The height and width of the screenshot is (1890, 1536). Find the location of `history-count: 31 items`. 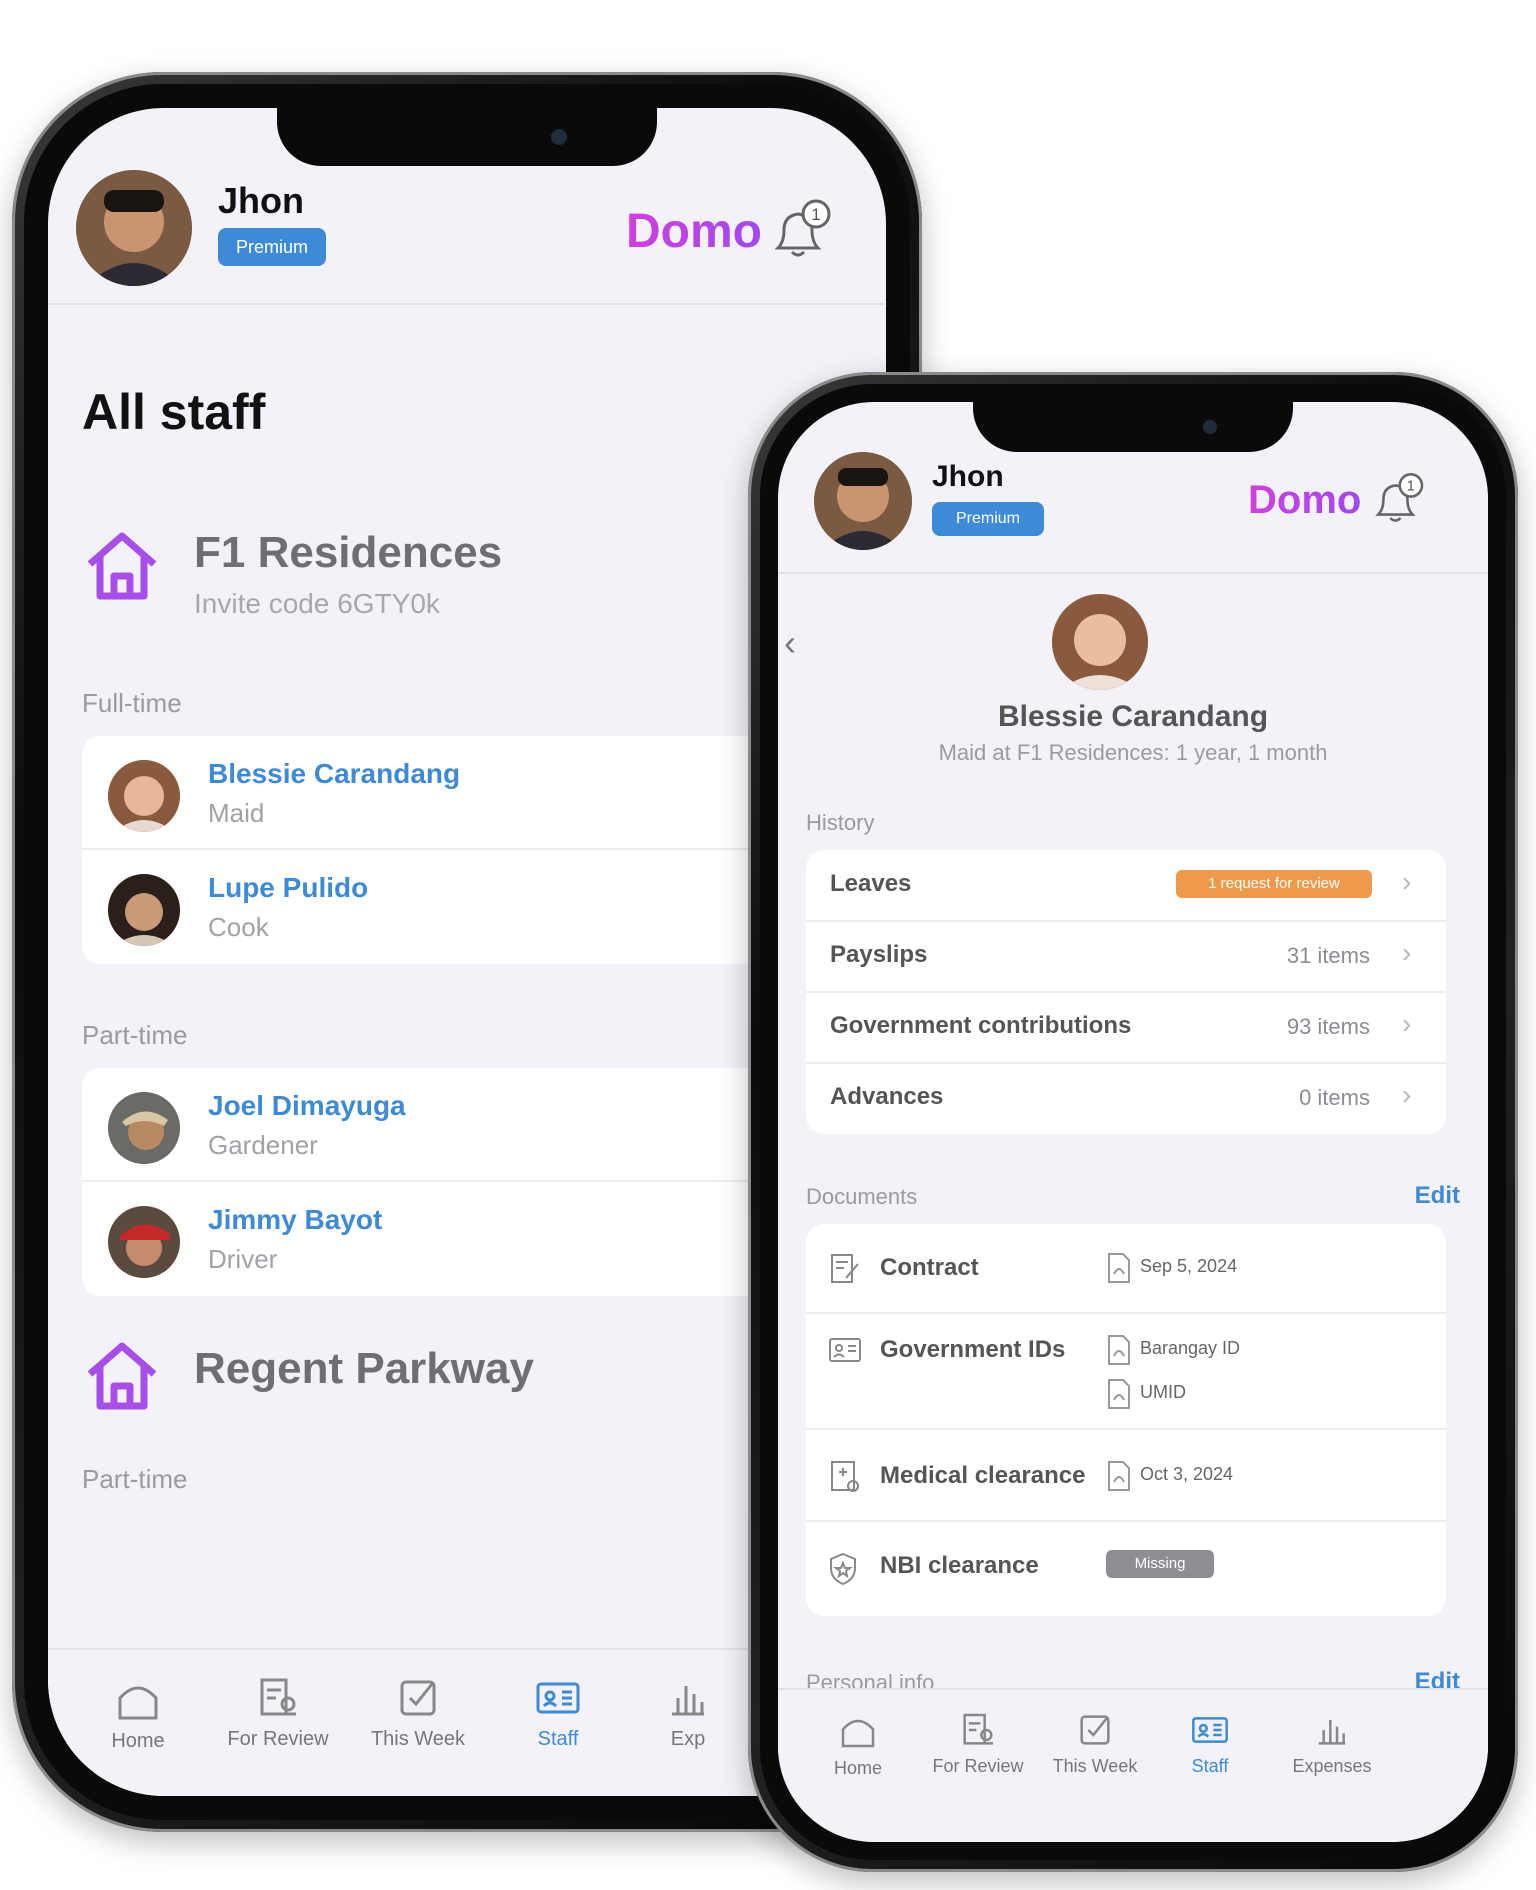

history-count: 31 items is located at coordinates (1328, 955).